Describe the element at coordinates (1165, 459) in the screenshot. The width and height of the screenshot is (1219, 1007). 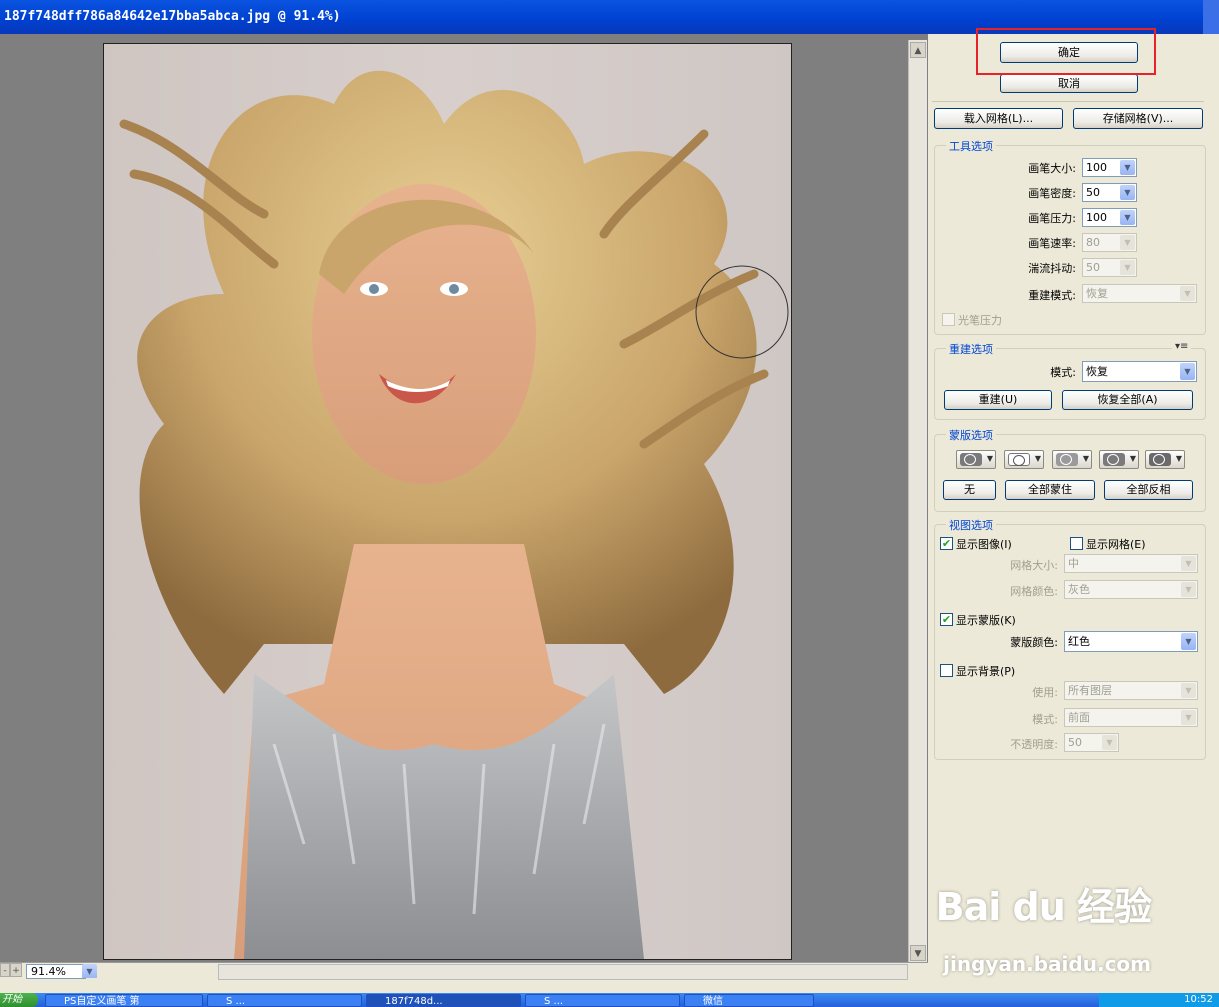
I see `mask-invert-button: ▼` at that location.